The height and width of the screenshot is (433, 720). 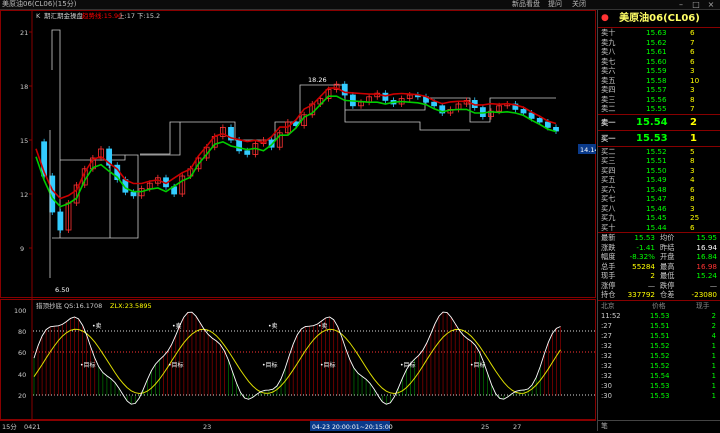 What do you see at coordinates (659, 276) in the screenshot?
I see `stat-row: 现手 2 最低 15.24` at bounding box center [659, 276].